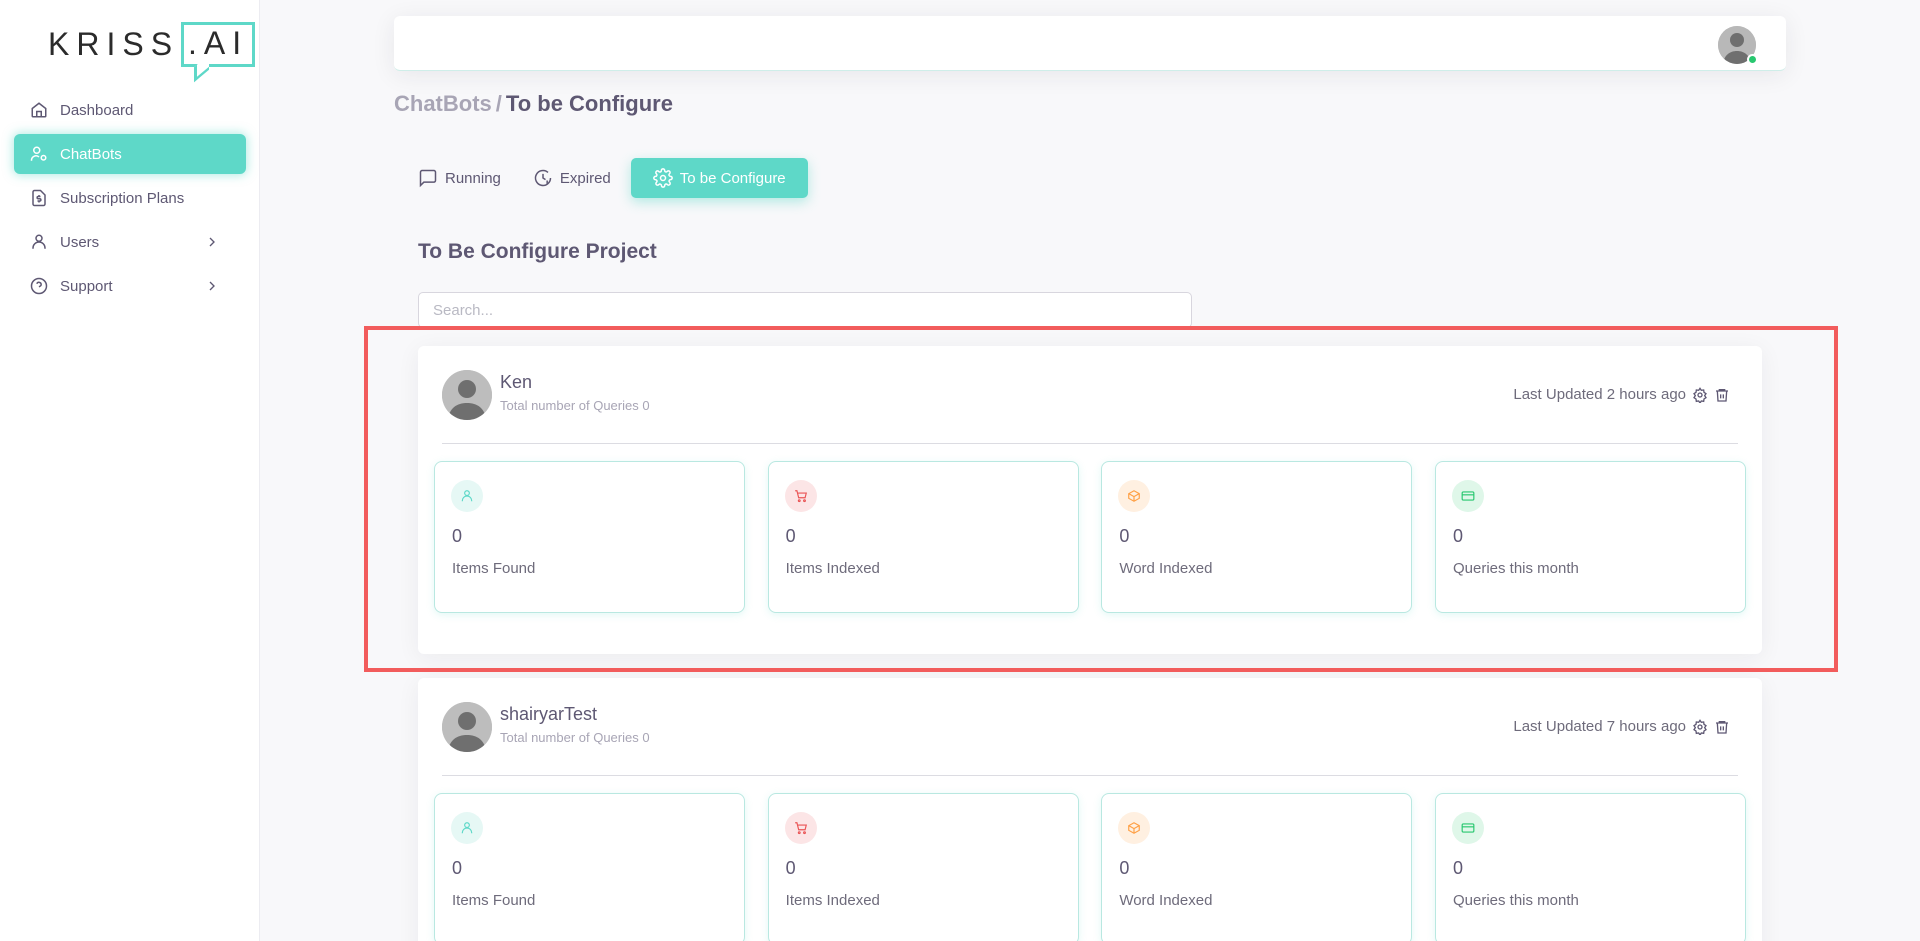 The width and height of the screenshot is (1920, 941). I want to click on sidebar-item-label: ChatBots, so click(91, 154).